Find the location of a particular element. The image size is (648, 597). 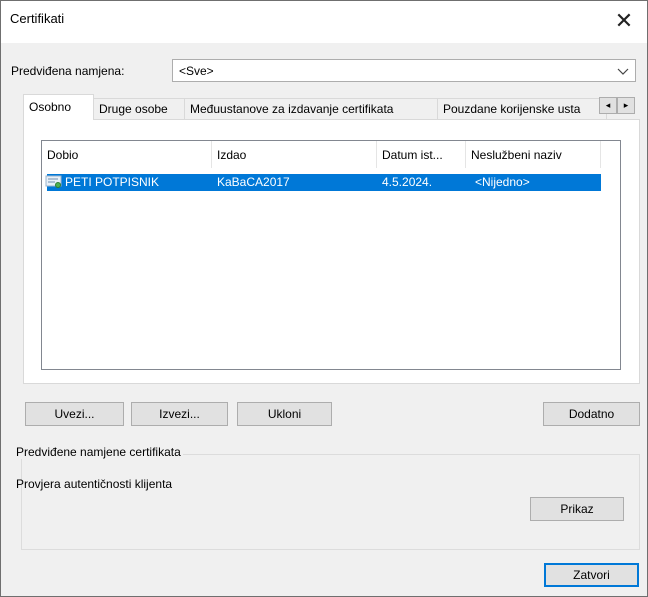

certificate-icon is located at coordinates (54, 182).